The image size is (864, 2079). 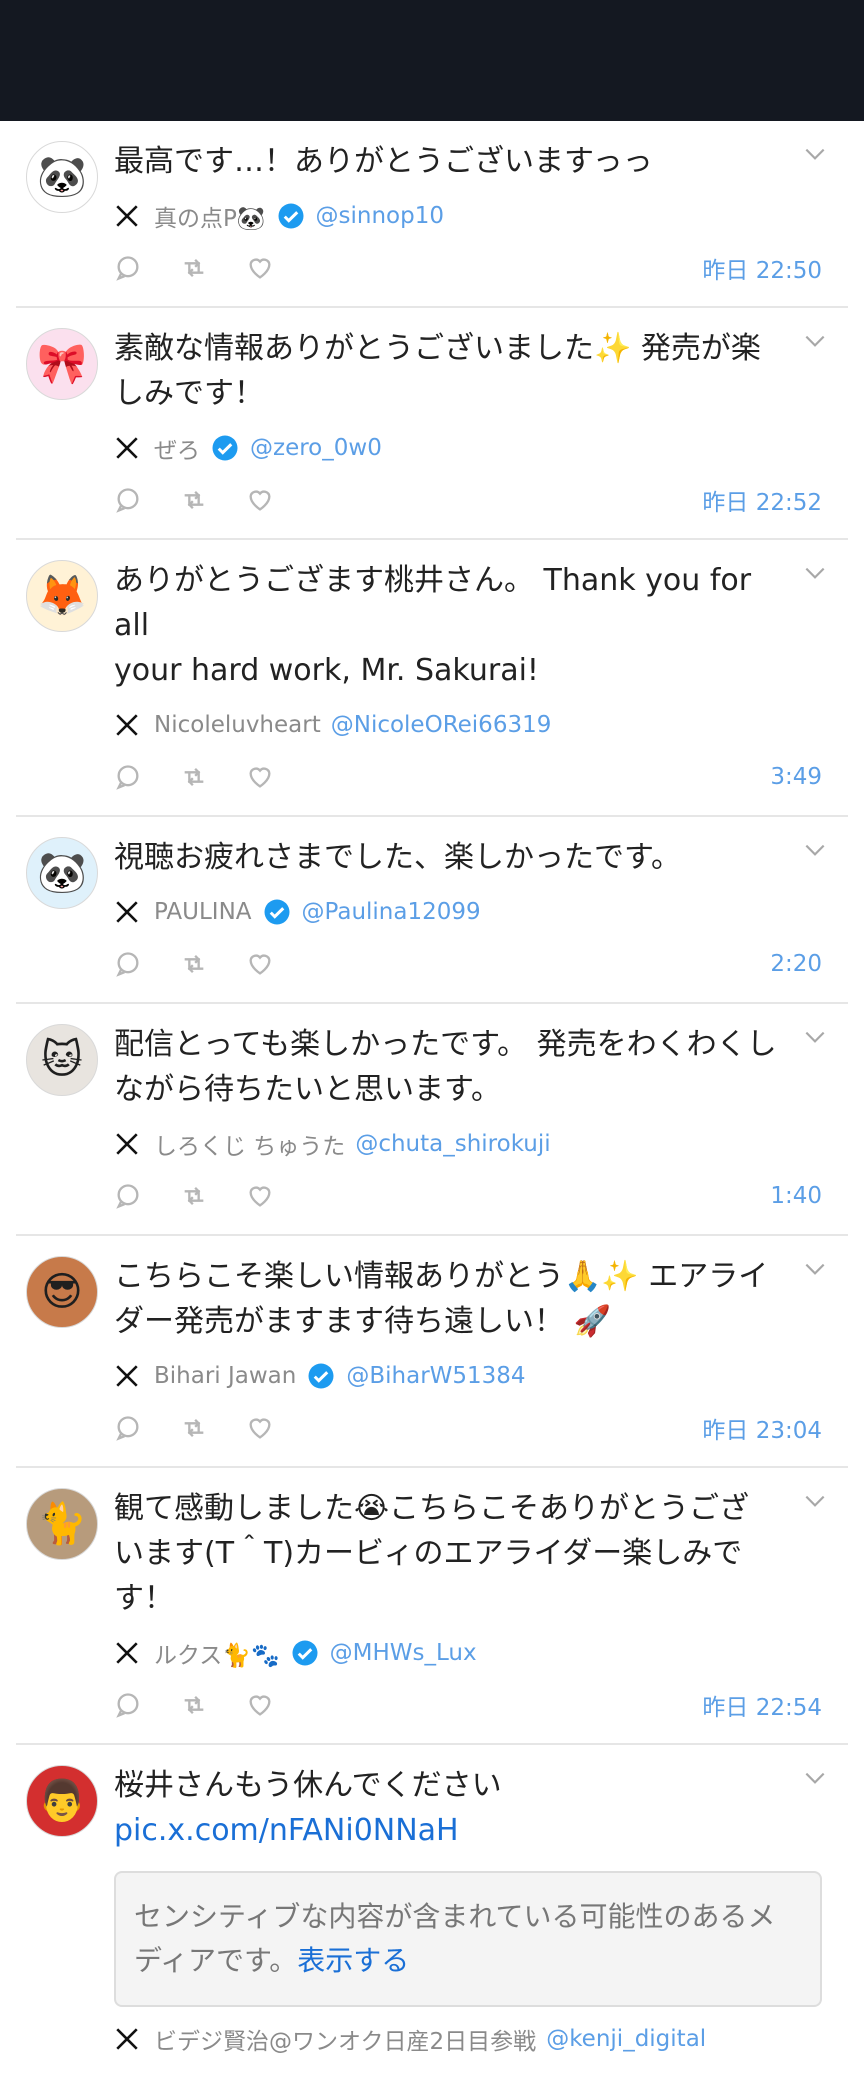 What do you see at coordinates (250, 1147) in the screenshot?
I see `author-name: しろくじ ちゅうた` at bounding box center [250, 1147].